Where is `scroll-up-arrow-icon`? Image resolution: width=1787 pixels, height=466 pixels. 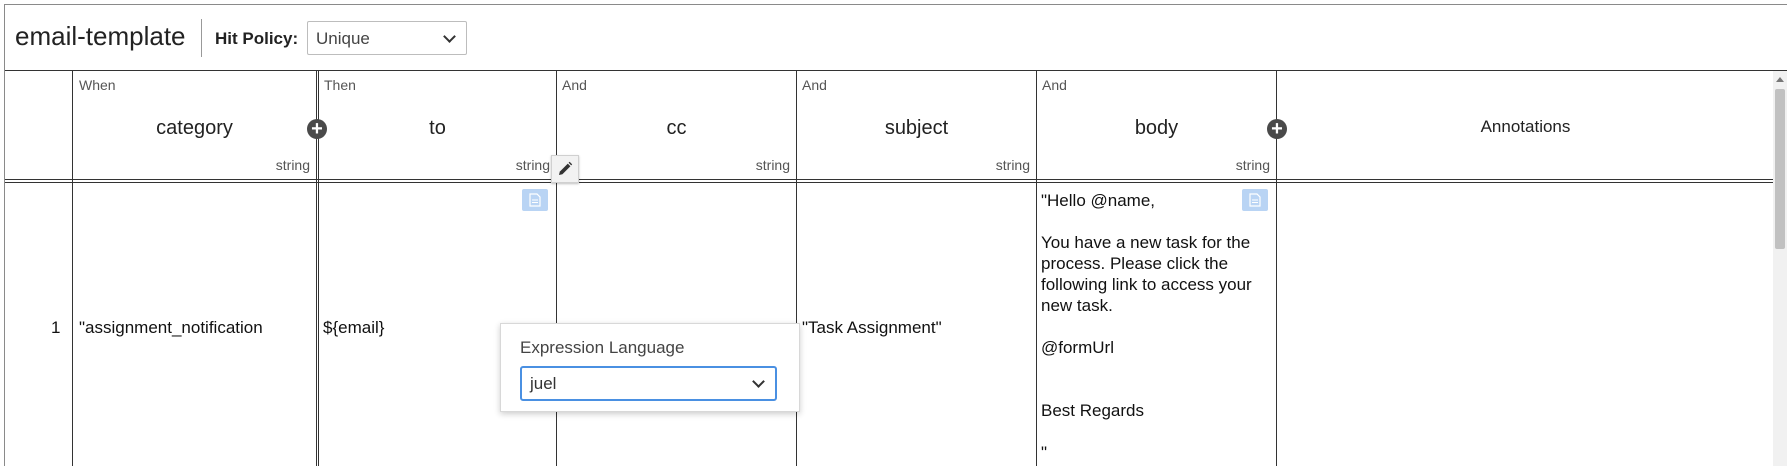 scroll-up-arrow-icon is located at coordinates (1780, 79).